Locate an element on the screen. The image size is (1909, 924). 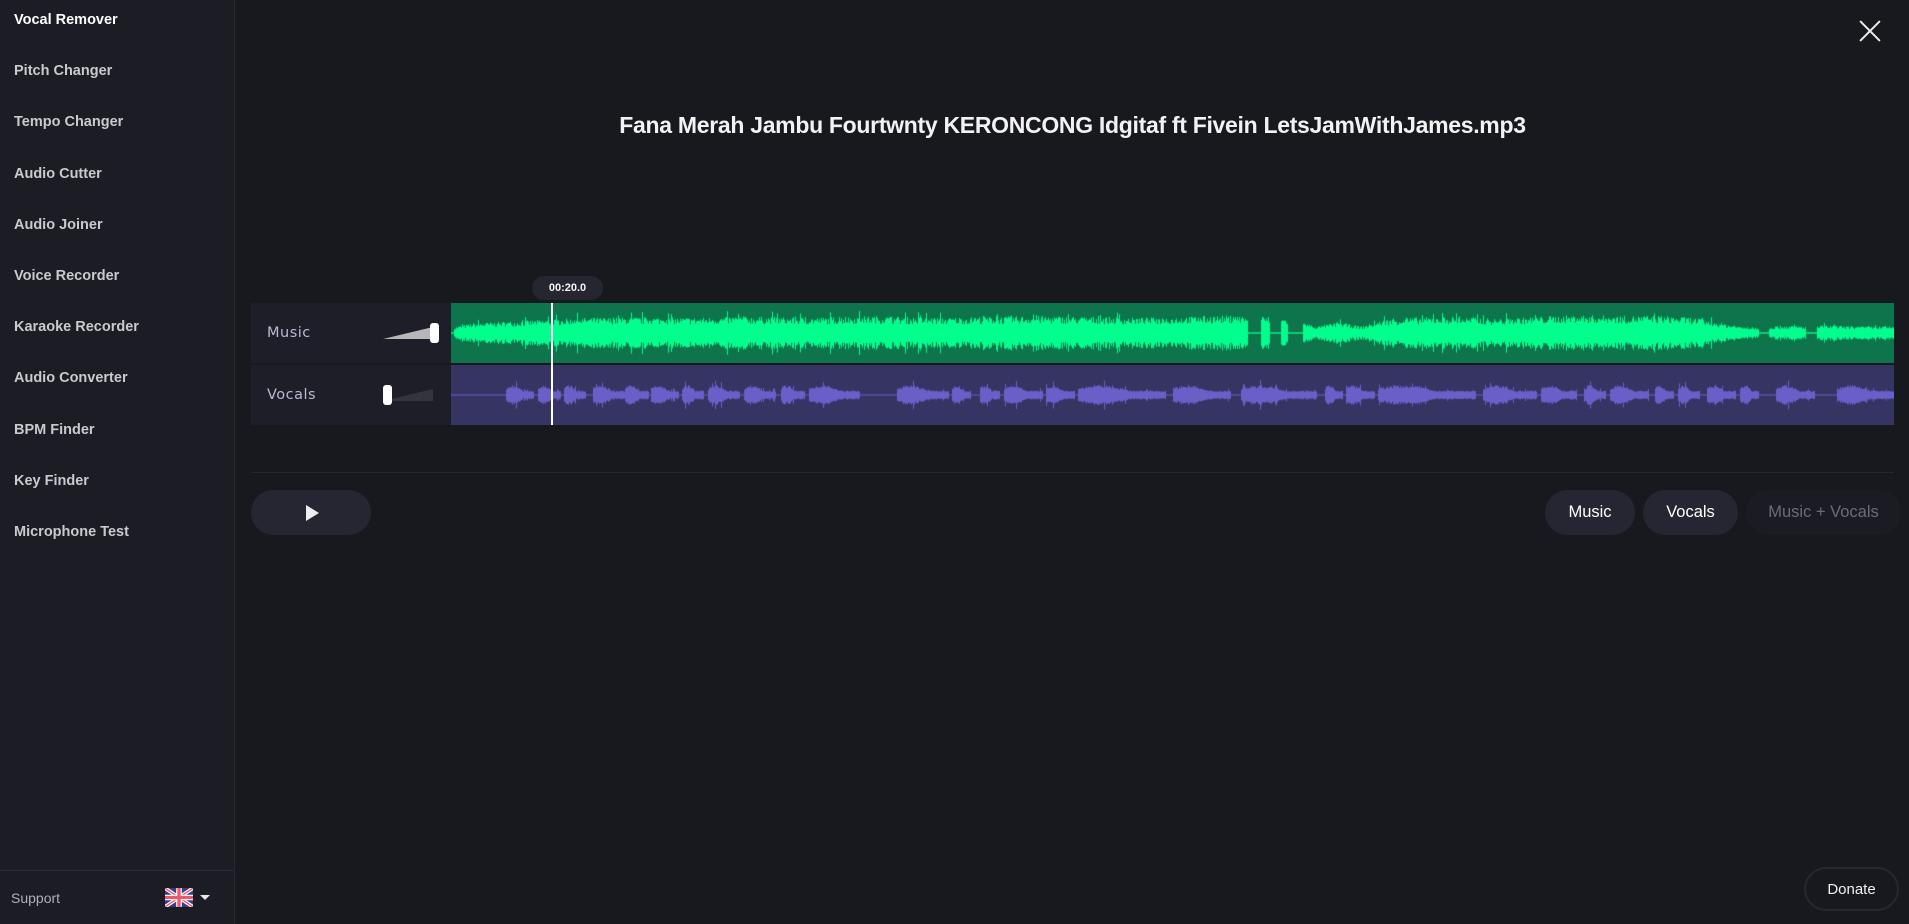
current-time-badge: 00:20.0 is located at coordinates (567, 288).